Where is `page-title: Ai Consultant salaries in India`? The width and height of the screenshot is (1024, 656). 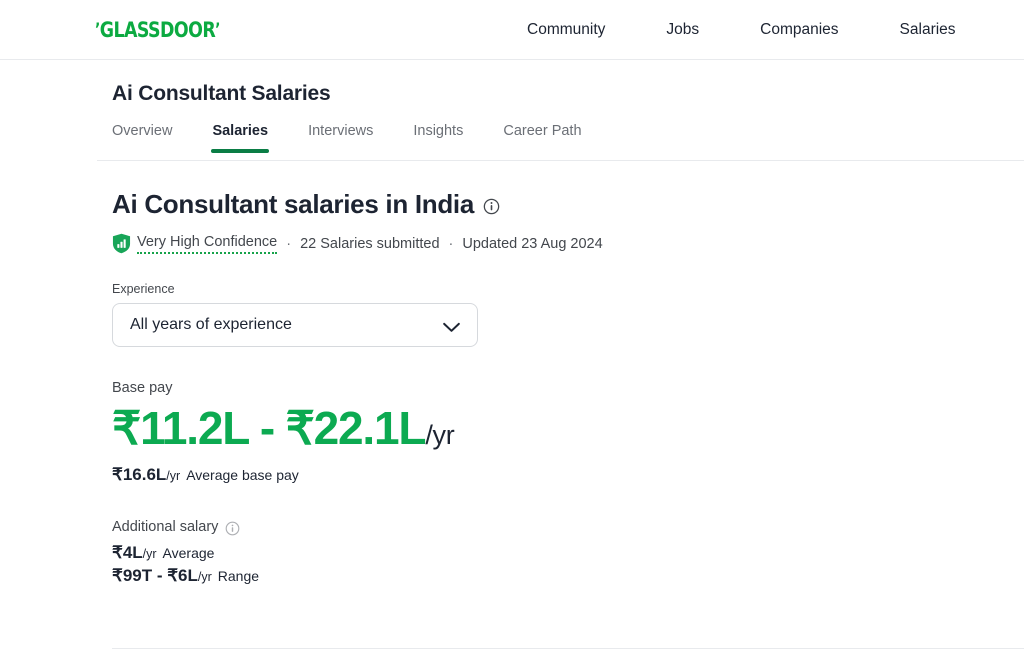 page-title: Ai Consultant salaries in India is located at coordinates (293, 204).